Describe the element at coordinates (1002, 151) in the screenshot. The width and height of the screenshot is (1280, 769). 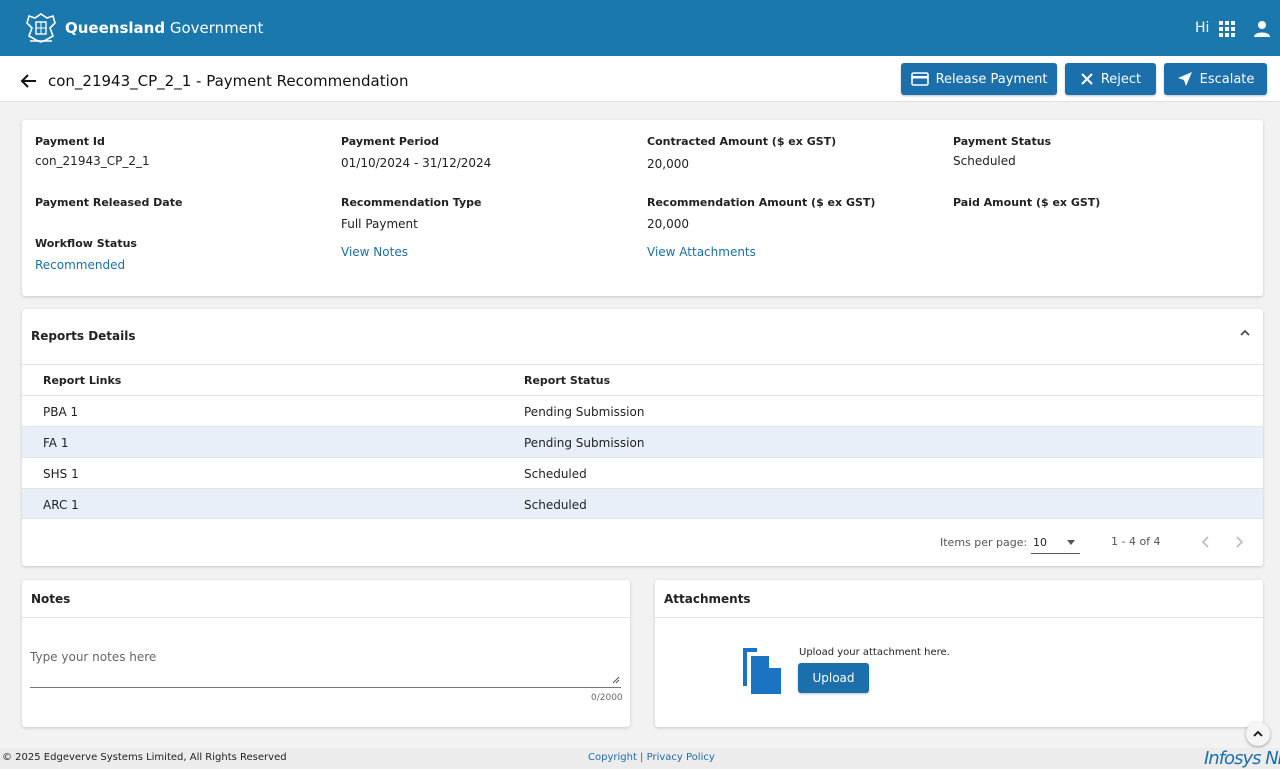
I see `payment-status-field: Payment Status Scheduled` at that location.